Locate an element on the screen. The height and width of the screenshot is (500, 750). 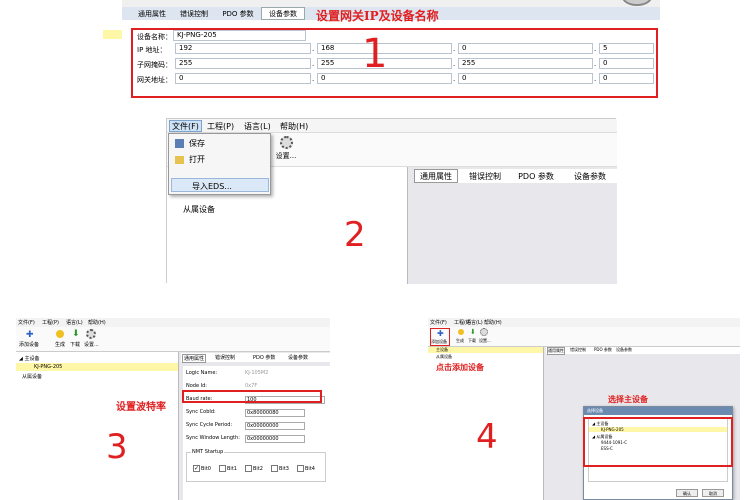
dialog-title-bar: 选择设备 is located at coordinates (658, 411).